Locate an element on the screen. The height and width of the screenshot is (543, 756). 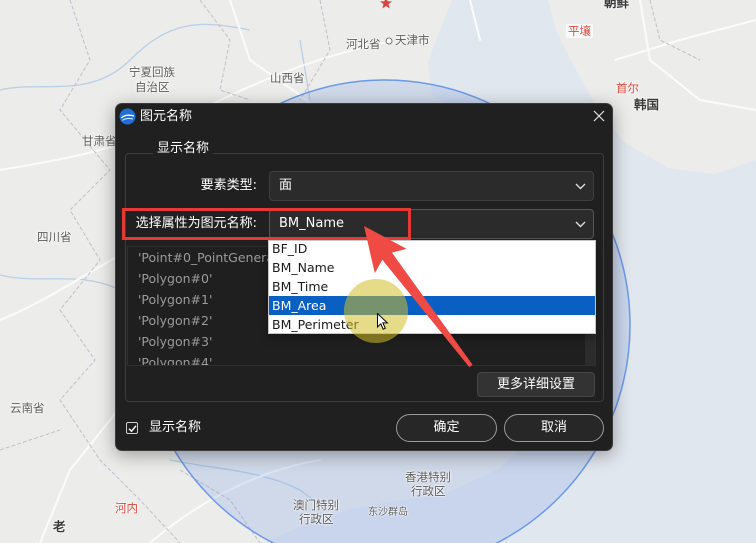
dropdown-option: BM_Time is located at coordinates (432, 286).